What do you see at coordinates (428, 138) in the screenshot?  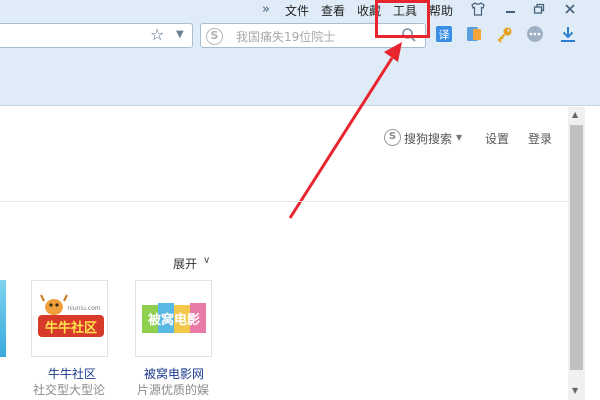 I see `sogou-search-link: 搜狗搜索` at bounding box center [428, 138].